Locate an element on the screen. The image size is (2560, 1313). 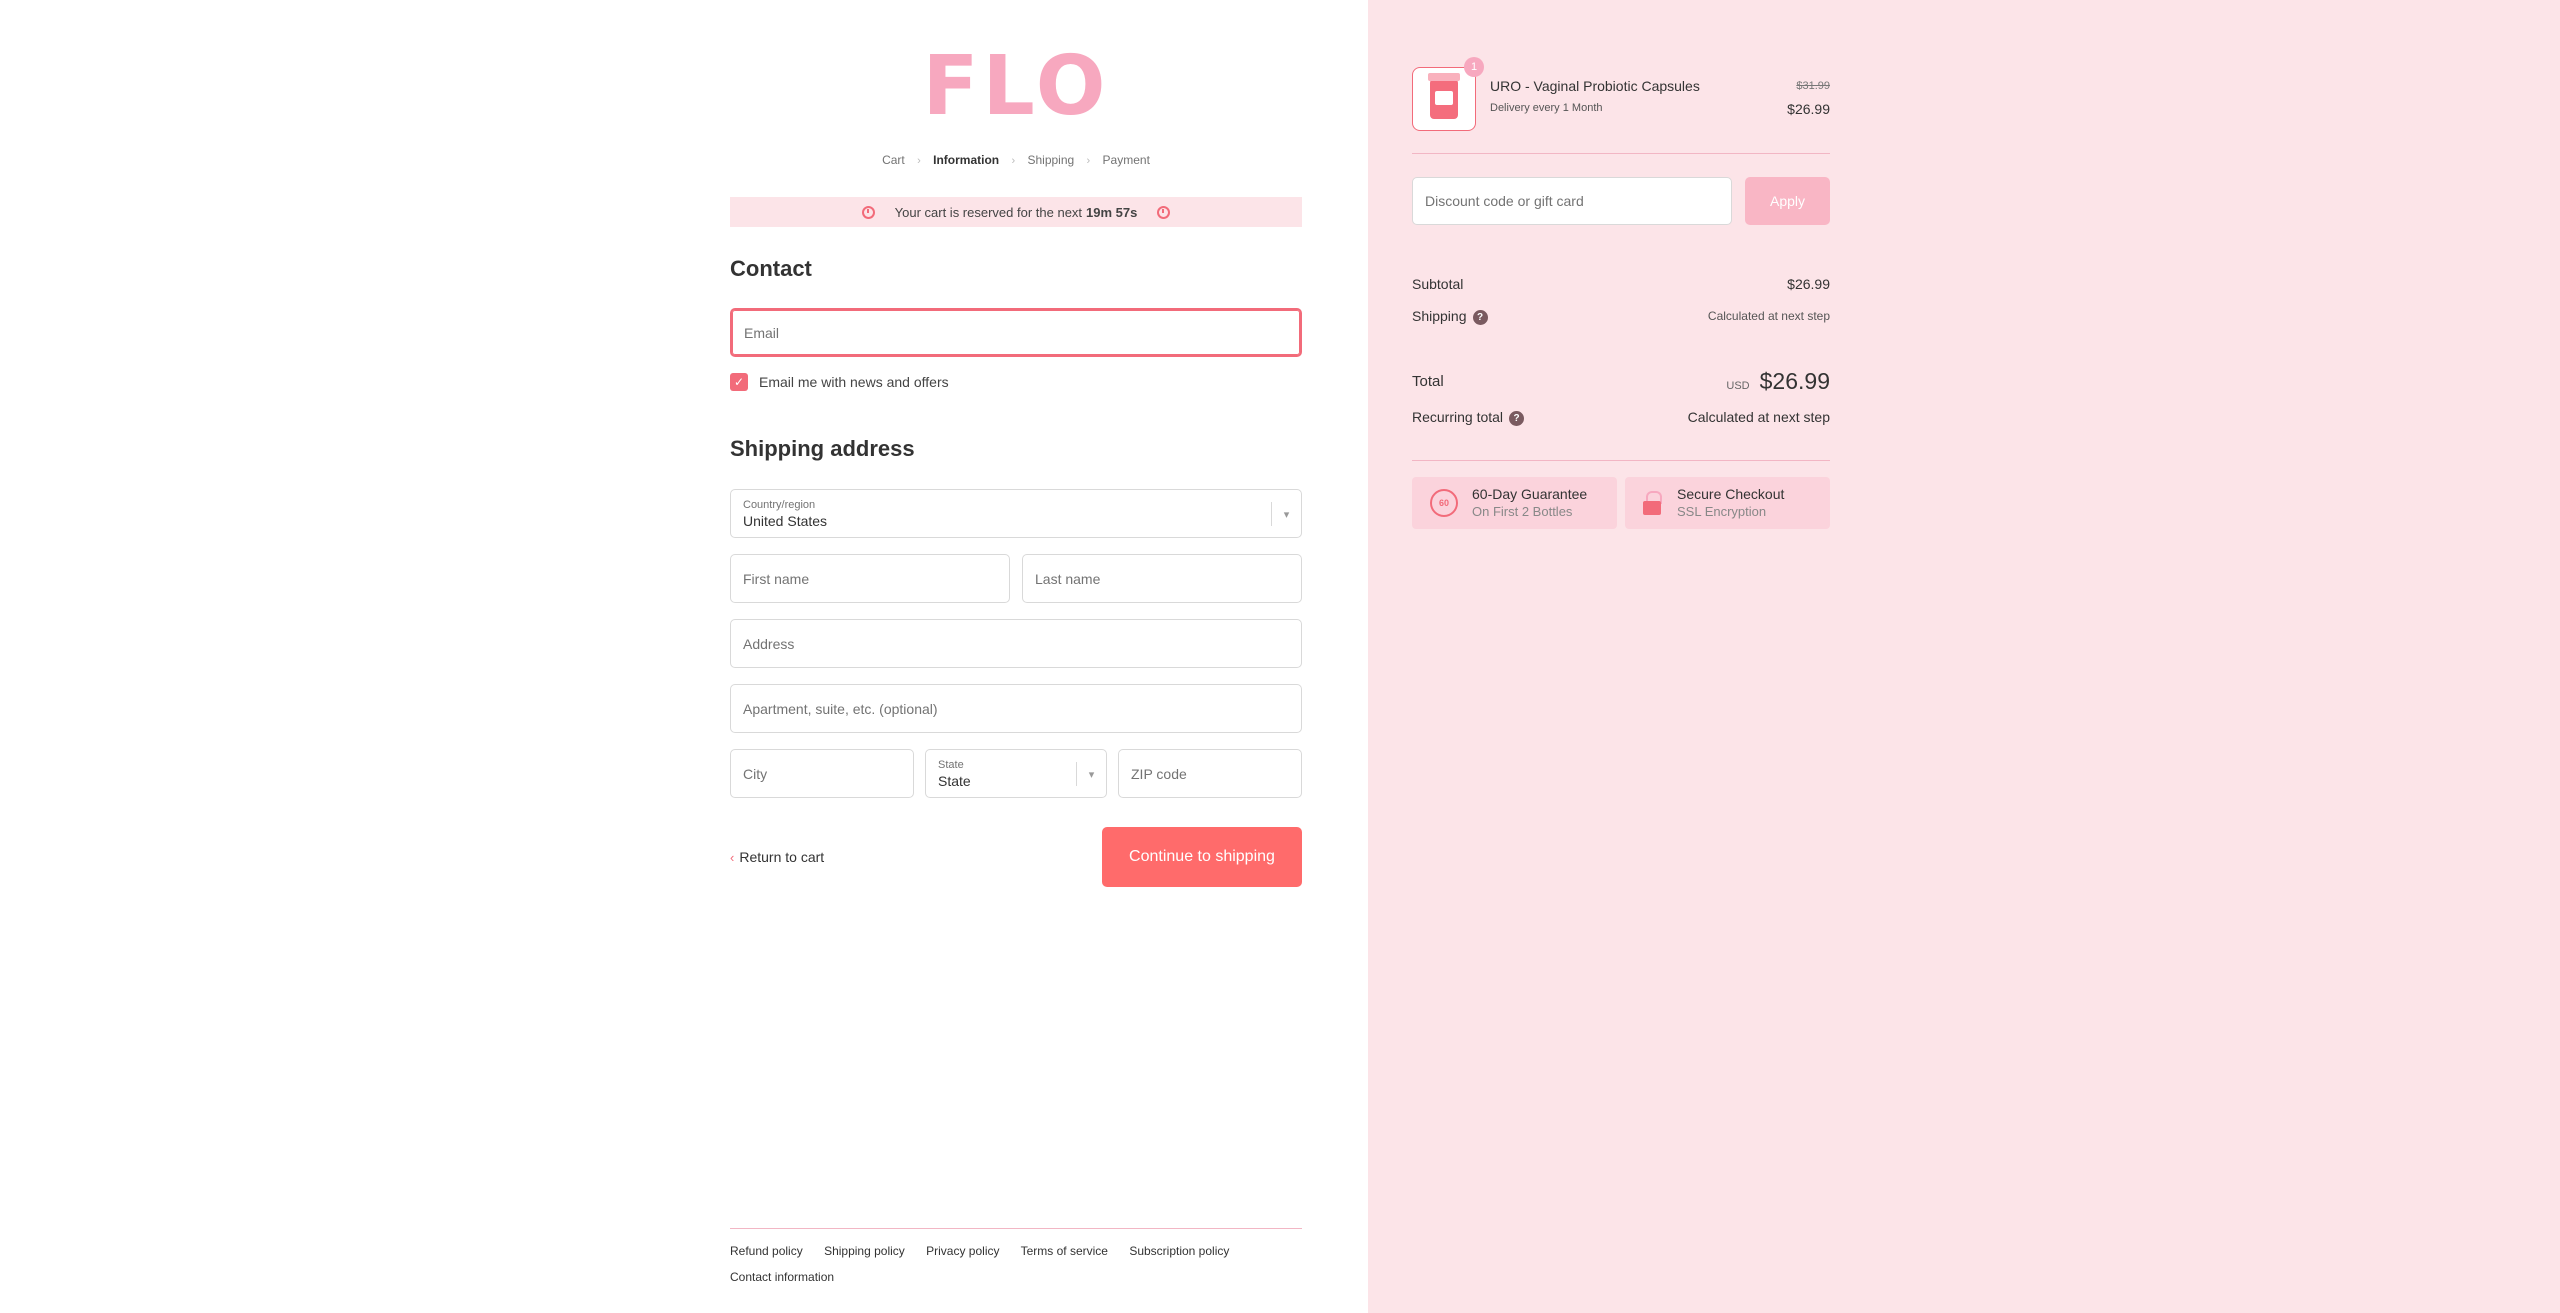
total-row: Total USD $26.99 is located at coordinates (1621, 381).